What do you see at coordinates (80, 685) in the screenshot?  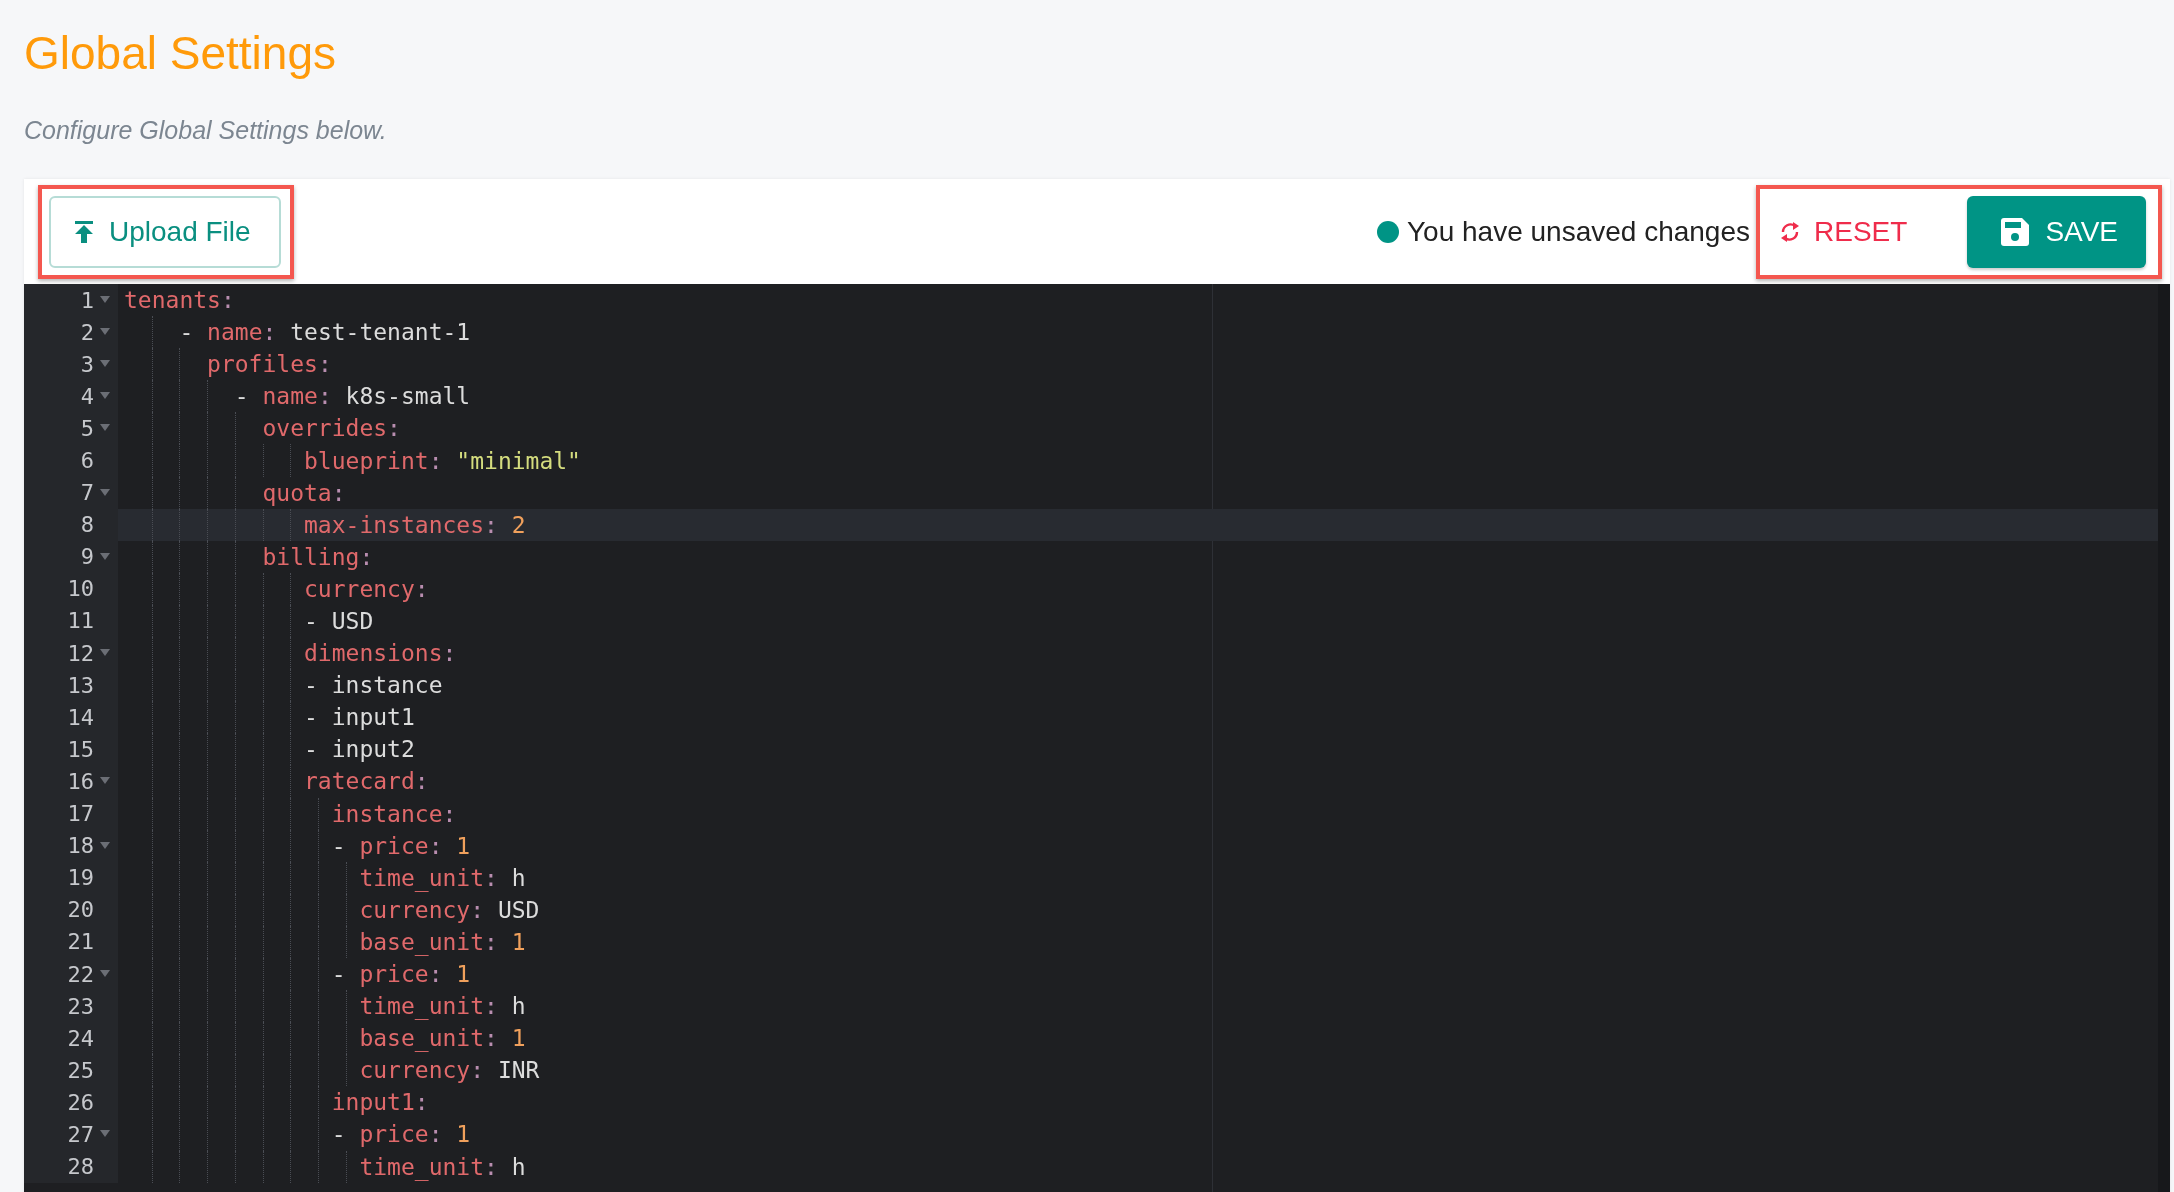 I see `line-number: 13` at bounding box center [80, 685].